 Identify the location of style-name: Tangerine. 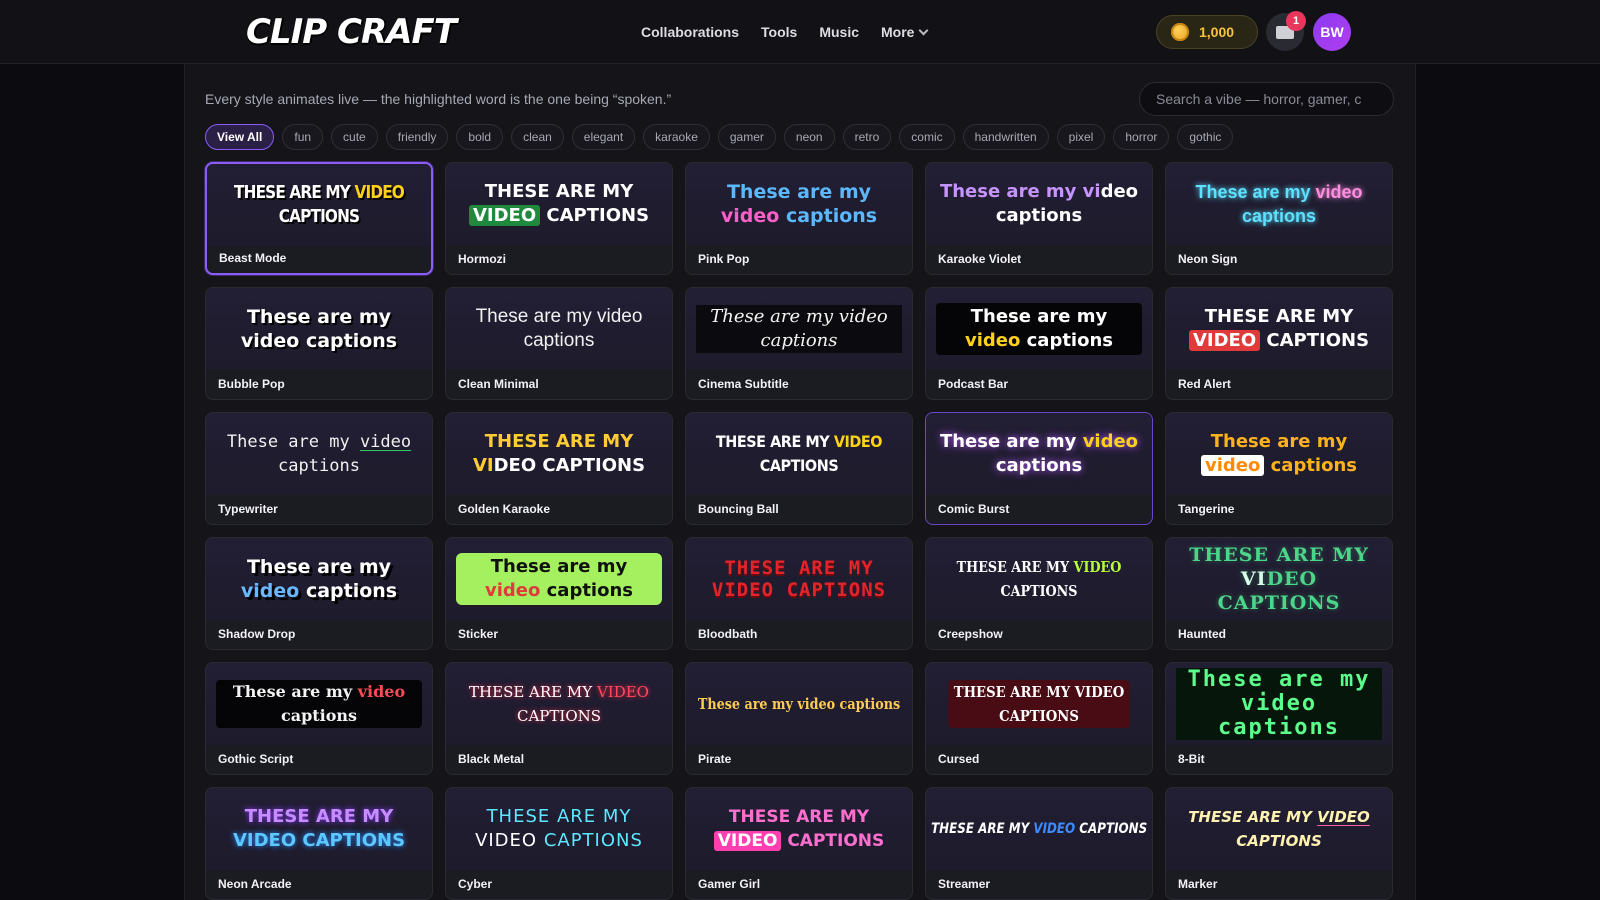
(1206, 509).